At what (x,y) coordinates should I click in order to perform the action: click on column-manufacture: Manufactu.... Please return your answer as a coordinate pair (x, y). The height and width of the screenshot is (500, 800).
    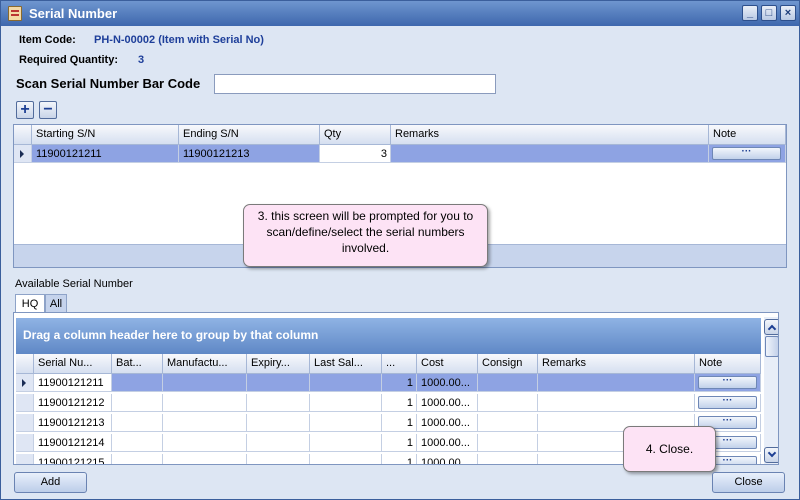
    Looking at the image, I should click on (205, 364).